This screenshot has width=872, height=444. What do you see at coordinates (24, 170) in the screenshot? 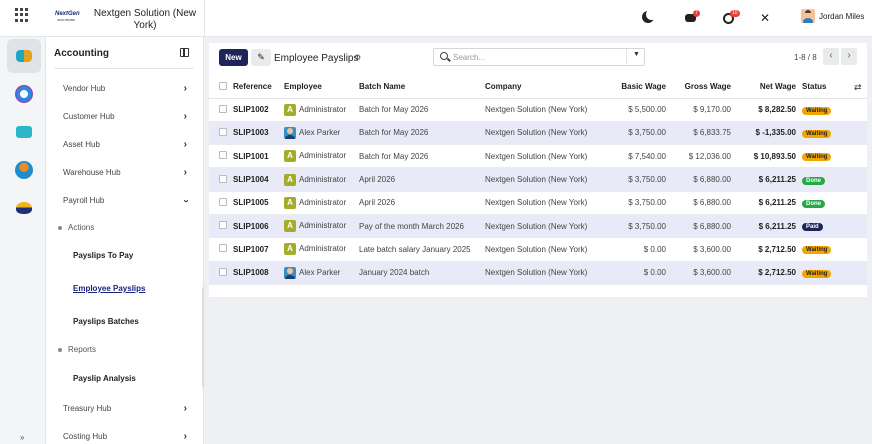
I see `rail-employee-icon` at bounding box center [24, 170].